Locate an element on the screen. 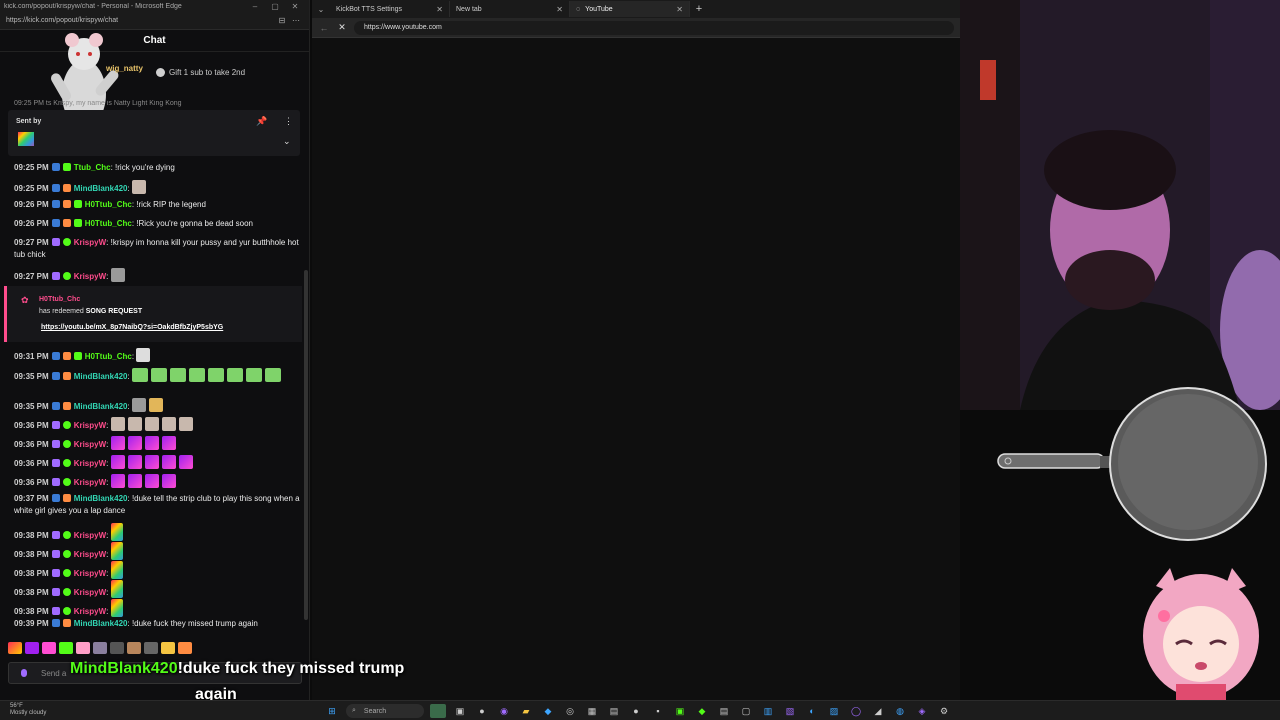 This screenshot has height=720, width=1280. stop-icon: ✕ is located at coordinates (342, 27).